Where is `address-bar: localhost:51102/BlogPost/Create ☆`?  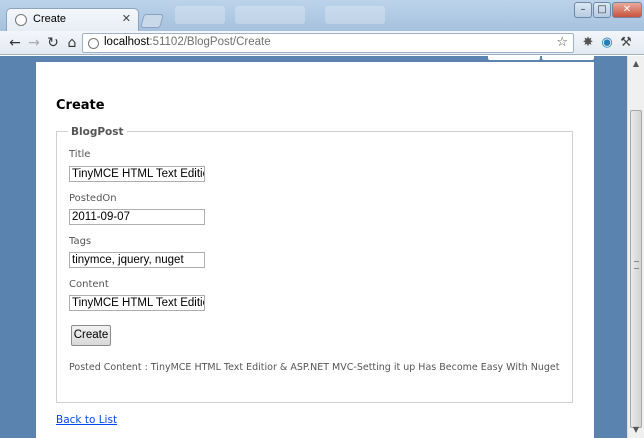
address-bar: localhost:51102/BlogPost/Create ☆ is located at coordinates (328, 43).